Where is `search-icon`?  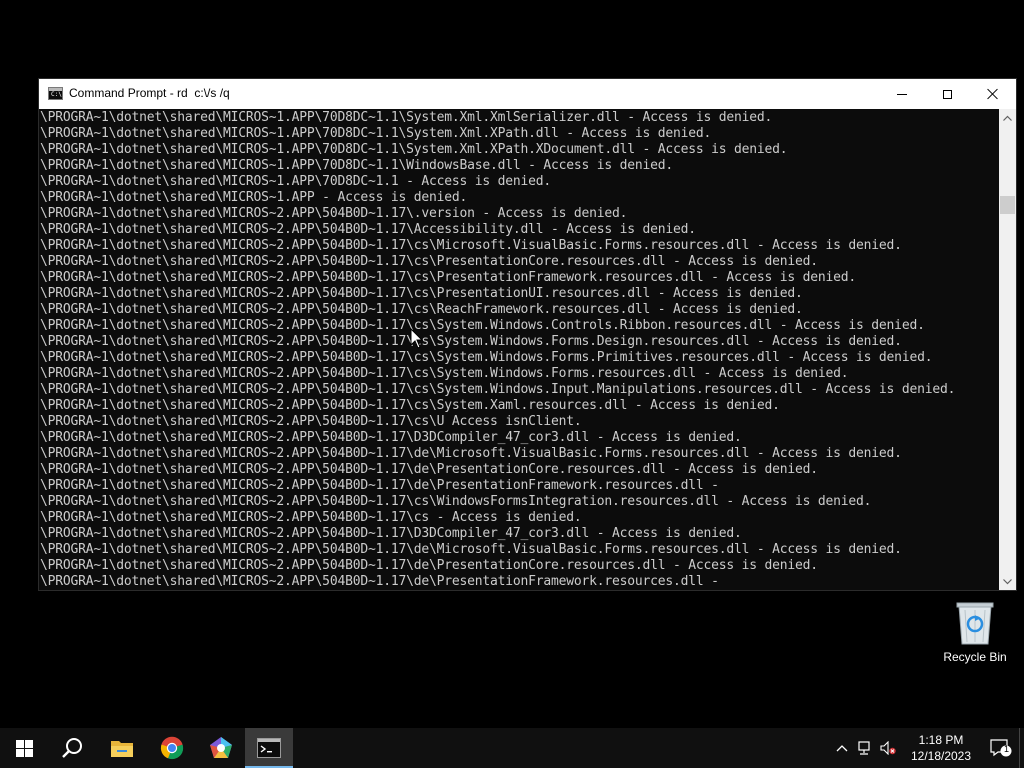 search-icon is located at coordinates (72, 748).